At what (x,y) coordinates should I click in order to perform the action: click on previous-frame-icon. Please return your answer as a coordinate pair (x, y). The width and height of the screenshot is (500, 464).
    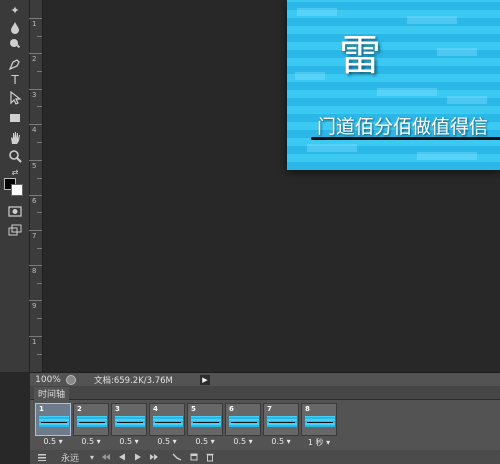
    Looking at the image, I should click on (122, 457).